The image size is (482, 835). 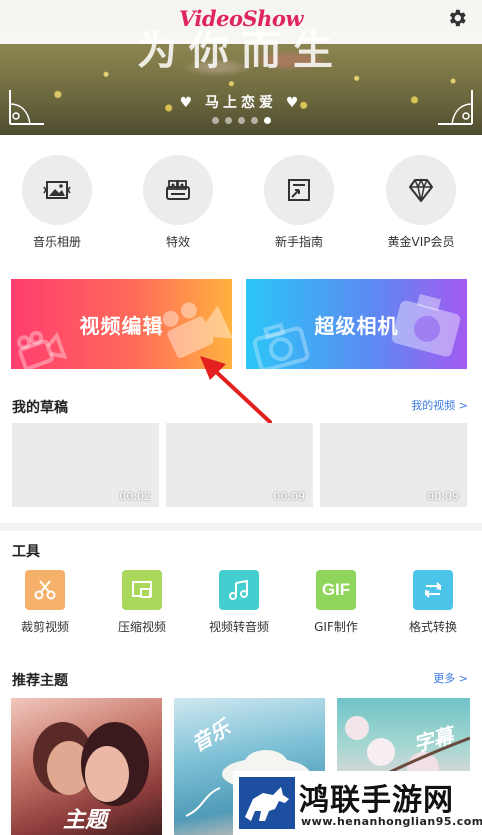 I want to click on video-edit-label: 视频编辑, so click(x=121, y=326).